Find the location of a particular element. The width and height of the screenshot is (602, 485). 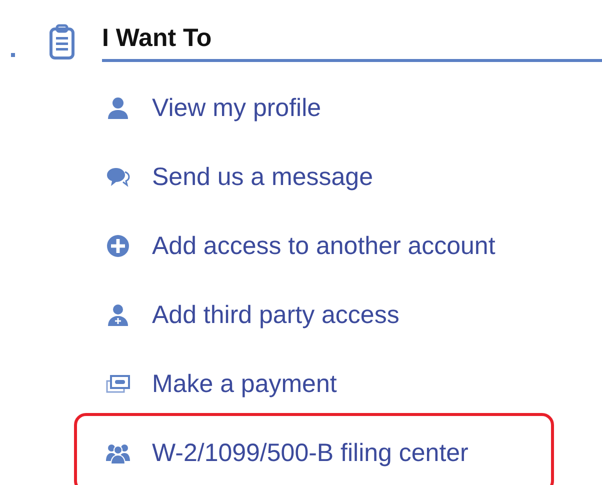

action-link: Add access to another account is located at coordinates (324, 246).